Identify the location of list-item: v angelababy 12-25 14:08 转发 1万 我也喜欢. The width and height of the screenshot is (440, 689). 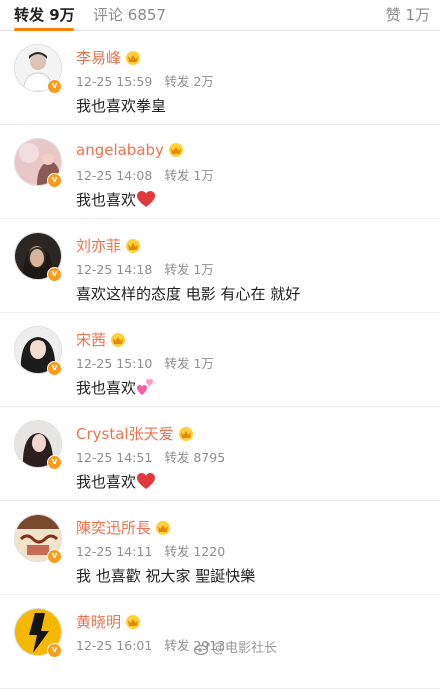
(220, 172).